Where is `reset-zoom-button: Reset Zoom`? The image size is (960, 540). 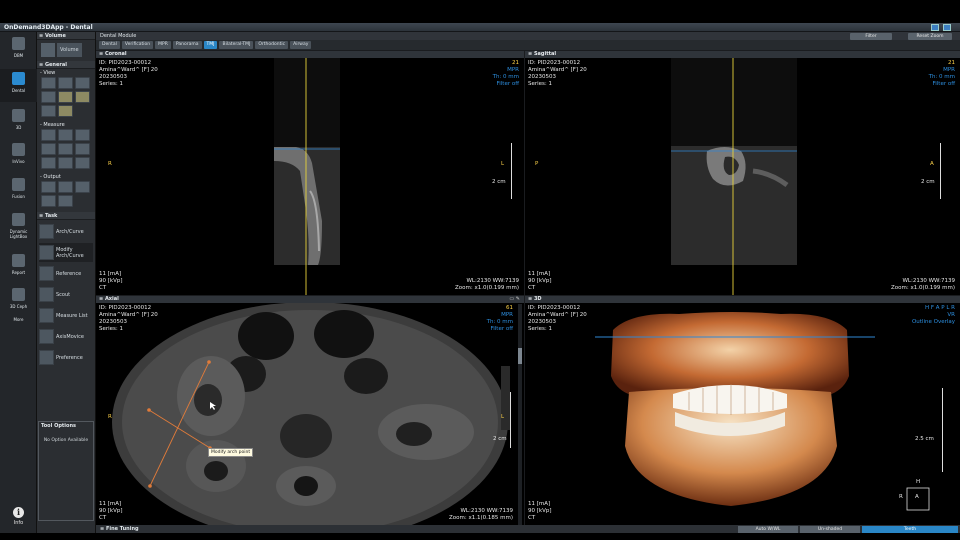 reset-zoom-button: Reset Zoom is located at coordinates (930, 36).